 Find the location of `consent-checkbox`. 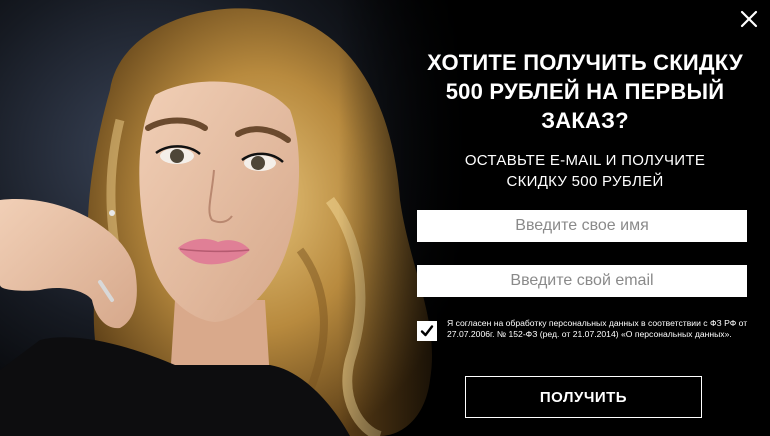

consent-checkbox is located at coordinates (427, 331).